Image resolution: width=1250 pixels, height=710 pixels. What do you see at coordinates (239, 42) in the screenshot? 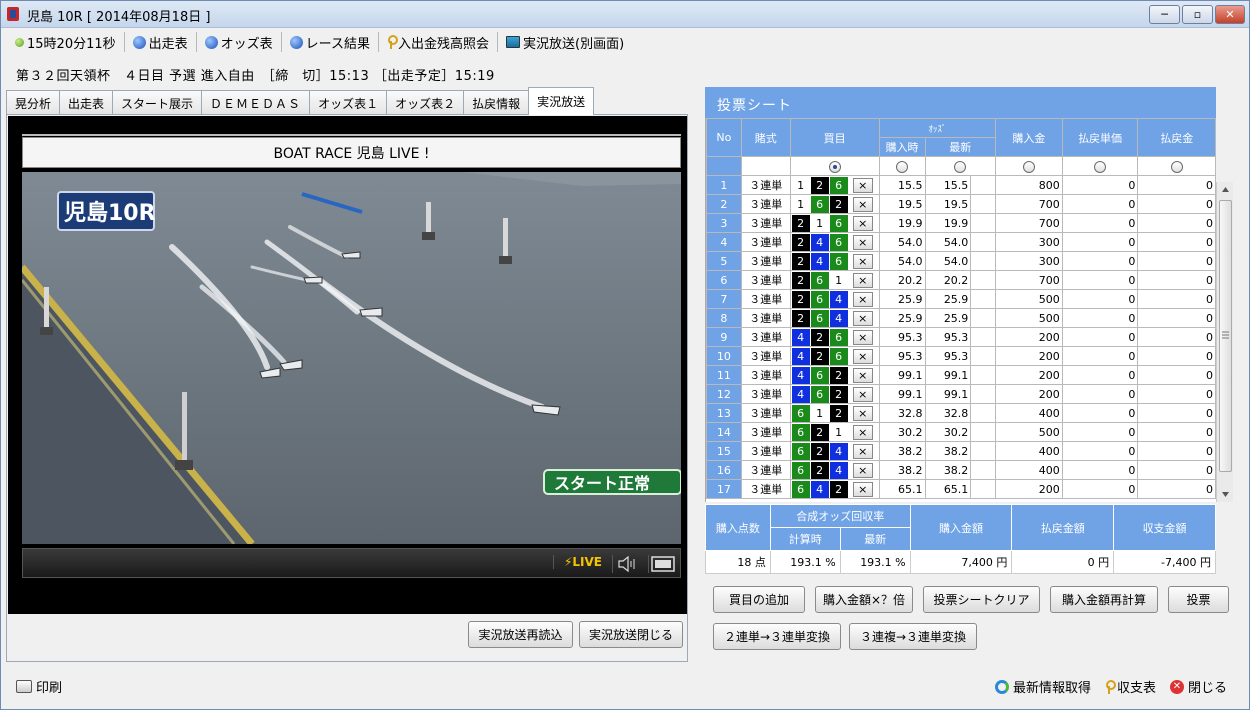
I see `toolbar-odds: オッズ表` at bounding box center [239, 42].